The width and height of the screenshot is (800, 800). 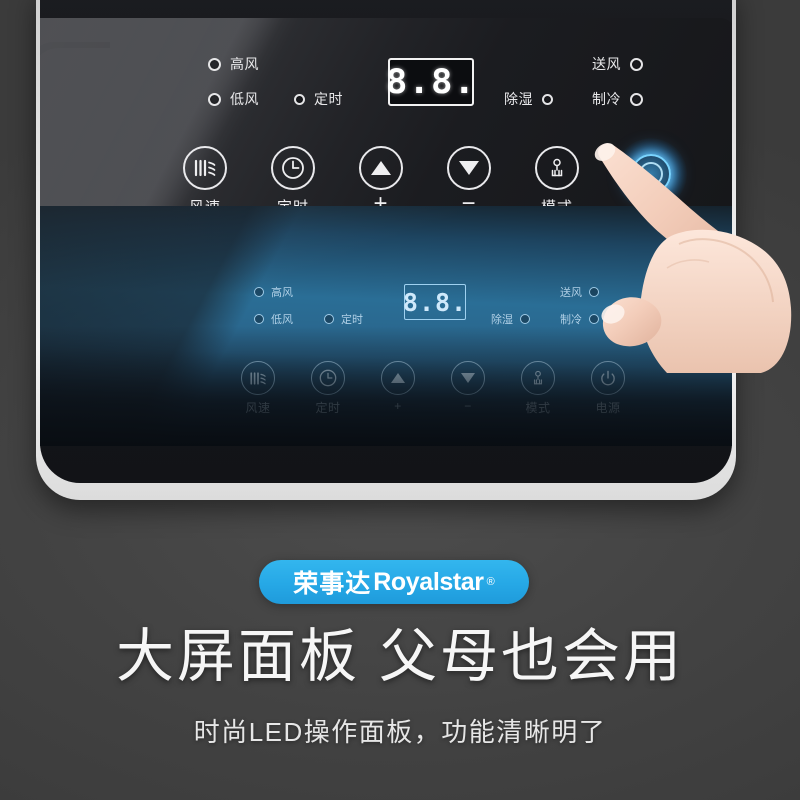 What do you see at coordinates (469, 168) in the screenshot?
I see `arrow-down-icon` at bounding box center [469, 168].